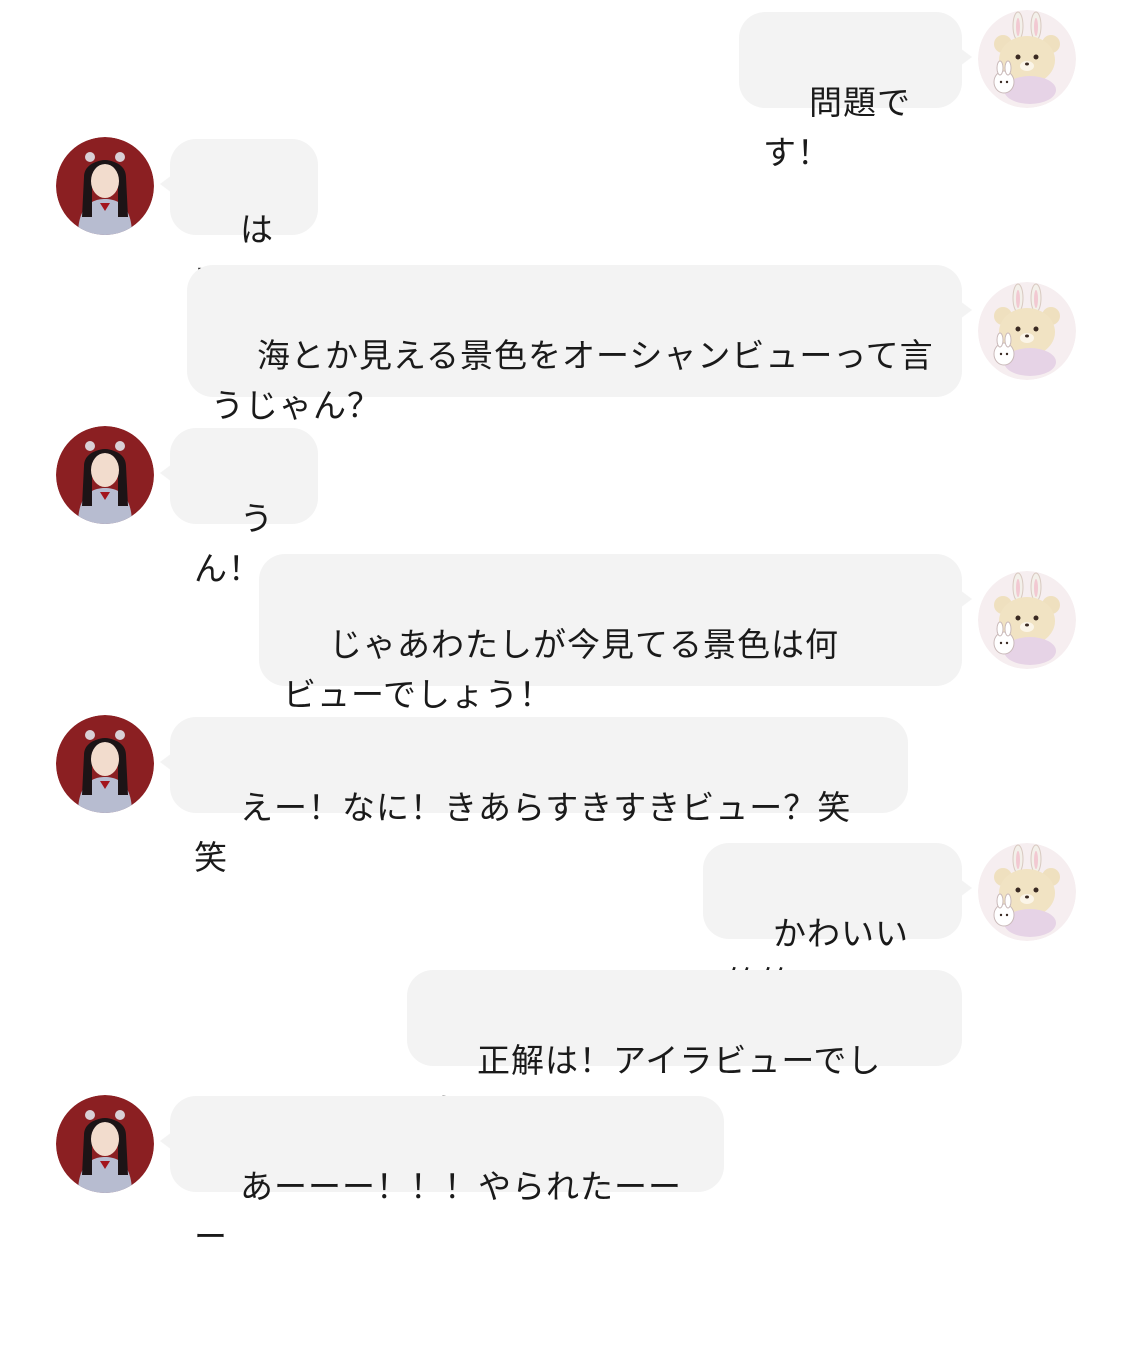  I want to click on message-bubble-received: はい！, so click(239, 219).